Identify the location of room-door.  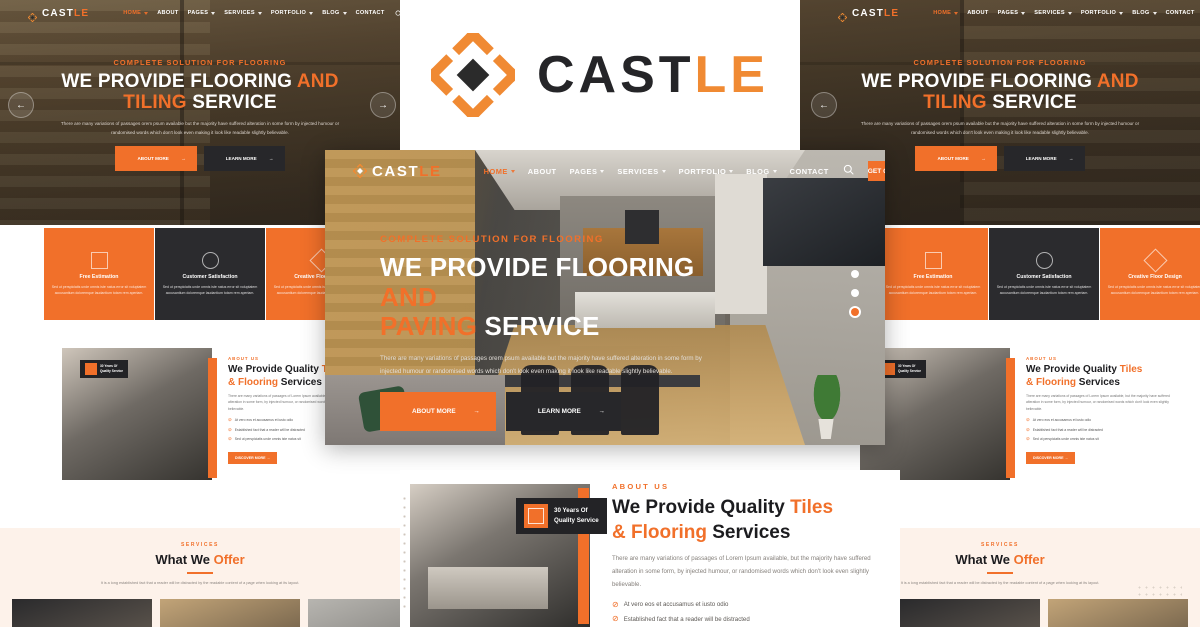
(741, 244).